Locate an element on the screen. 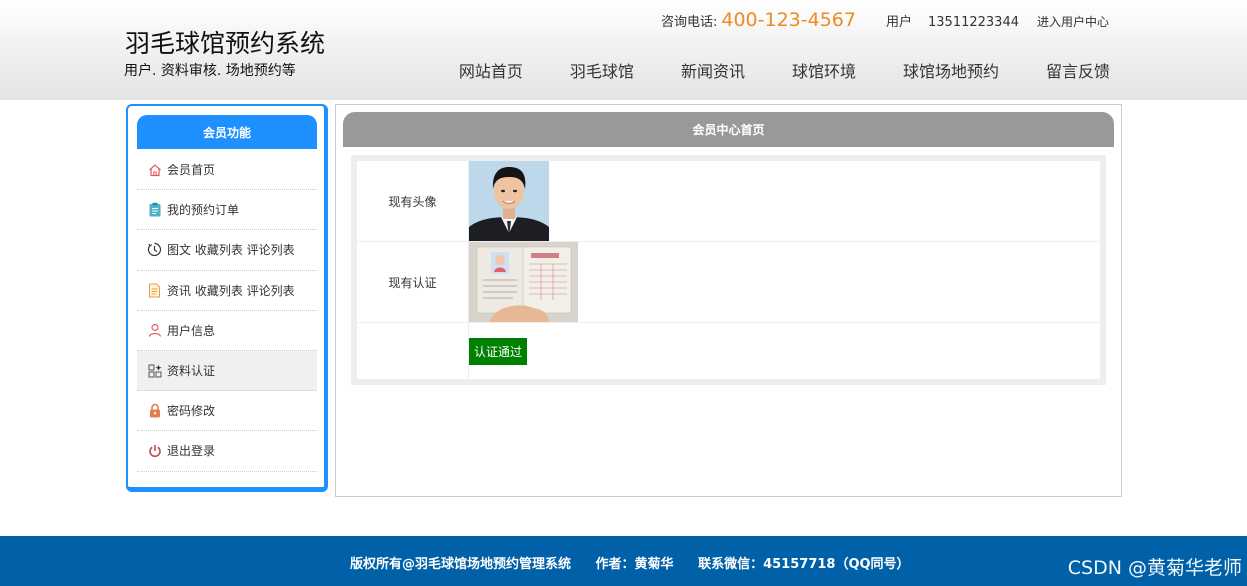  sidebar-item-label: 会员首页 is located at coordinates (191, 170).